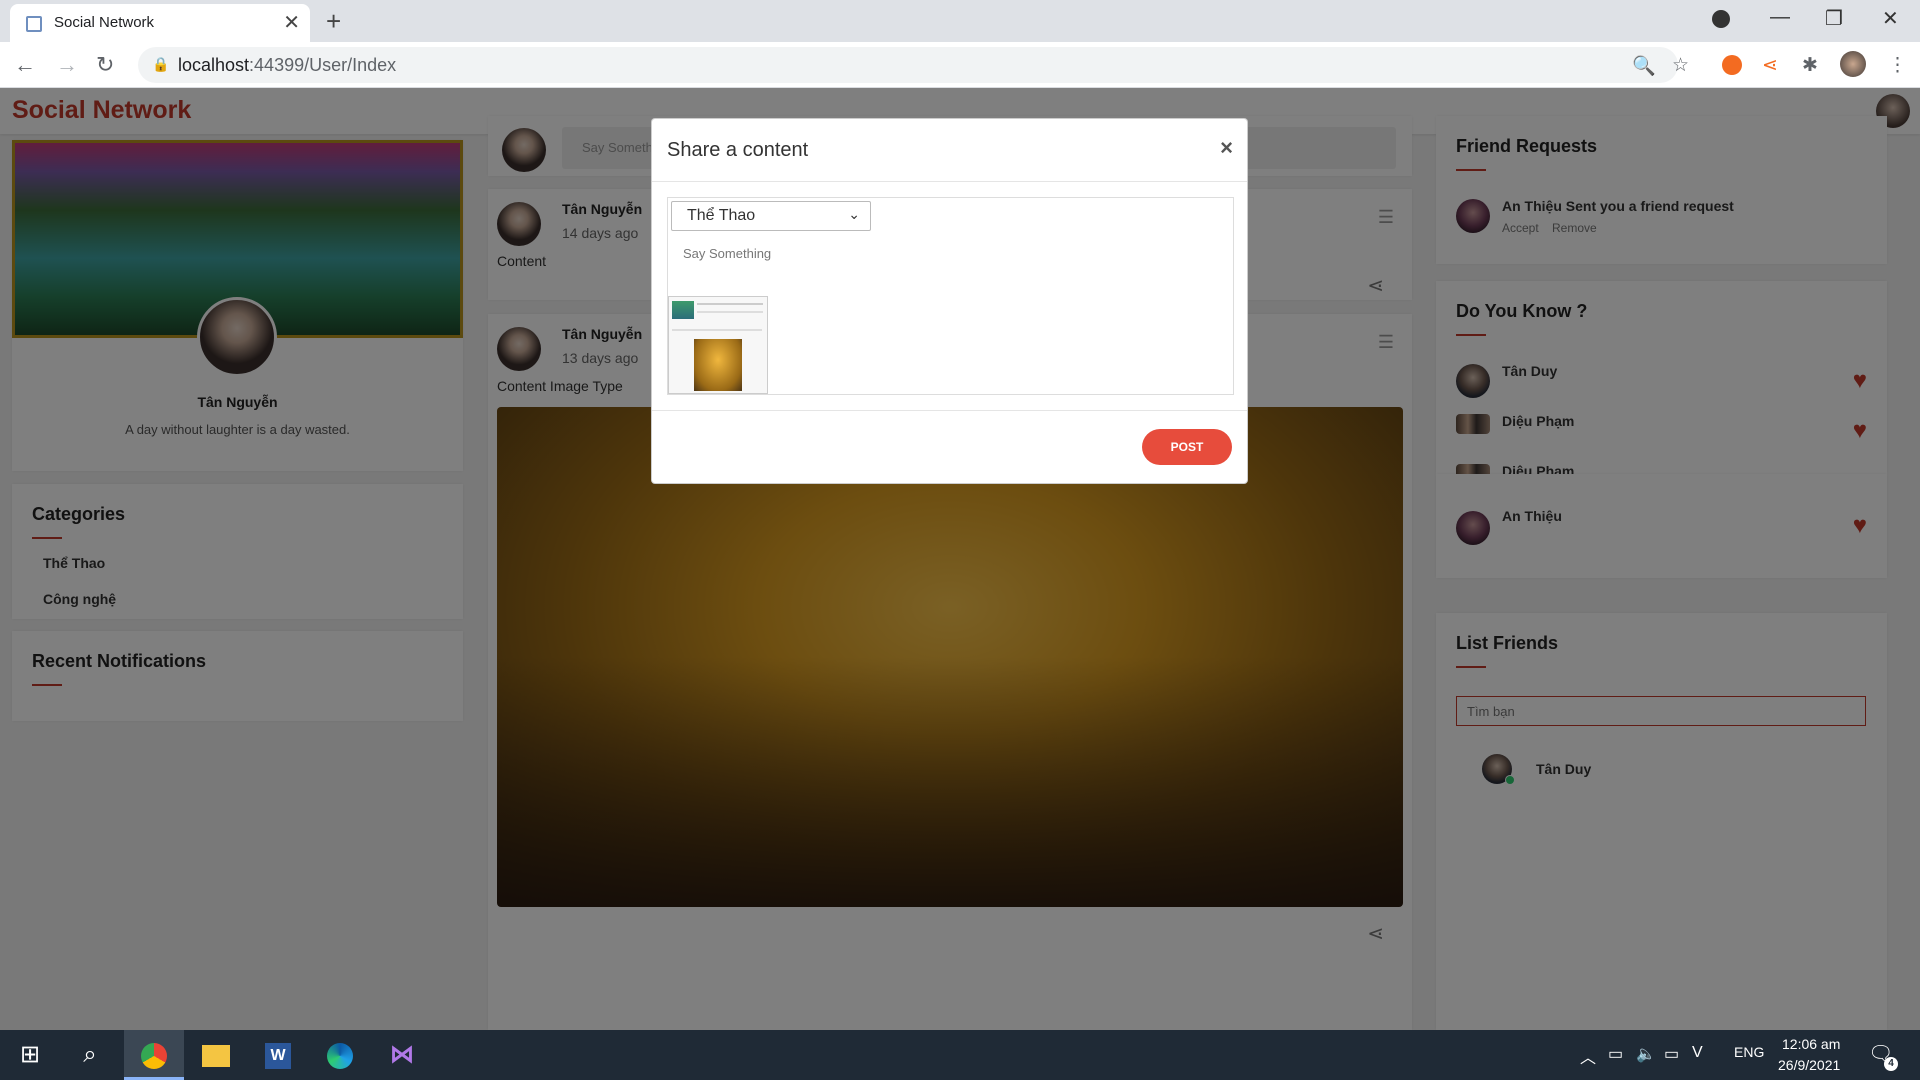 The image size is (1920, 1080). I want to click on page-favicon-icon, so click(34, 24).